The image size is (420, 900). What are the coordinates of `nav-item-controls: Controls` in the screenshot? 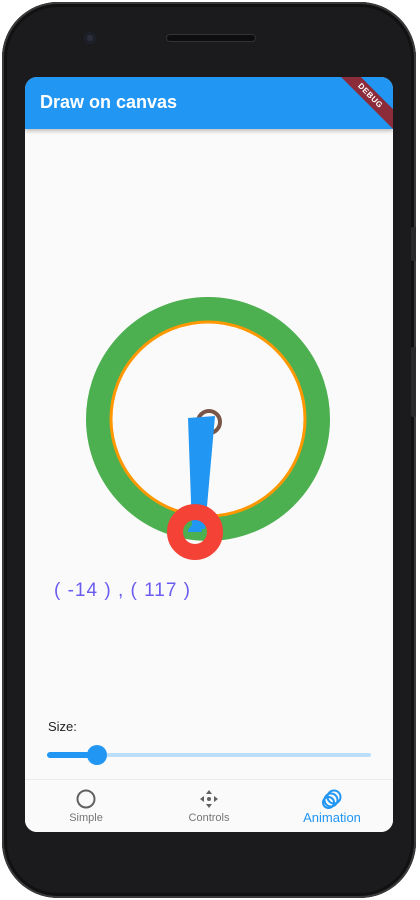 It's located at (209, 806).